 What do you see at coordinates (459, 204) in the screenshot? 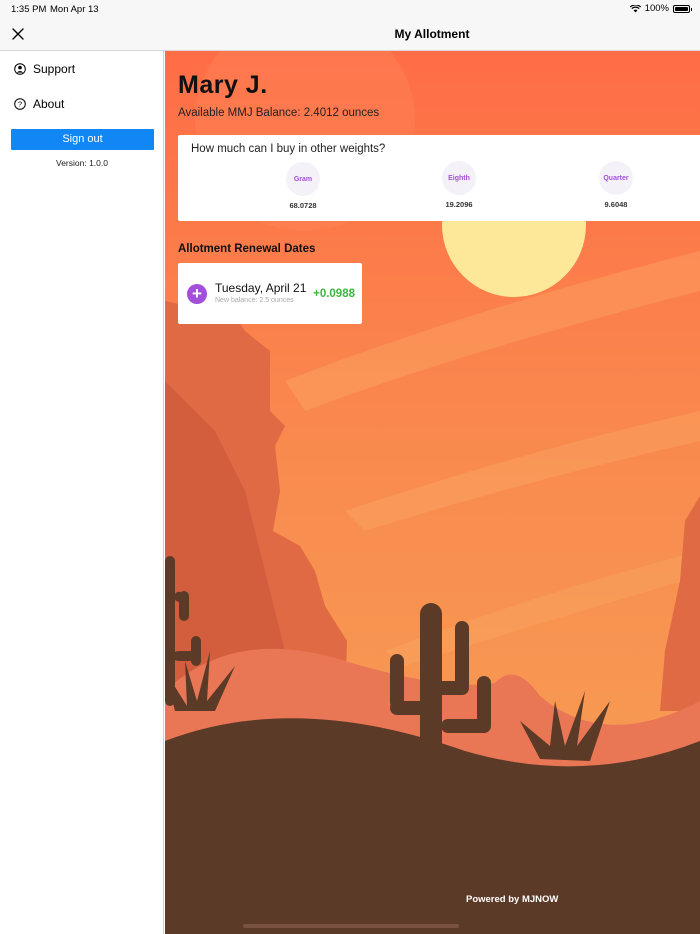
I see `weight-value: 19.2096` at bounding box center [459, 204].